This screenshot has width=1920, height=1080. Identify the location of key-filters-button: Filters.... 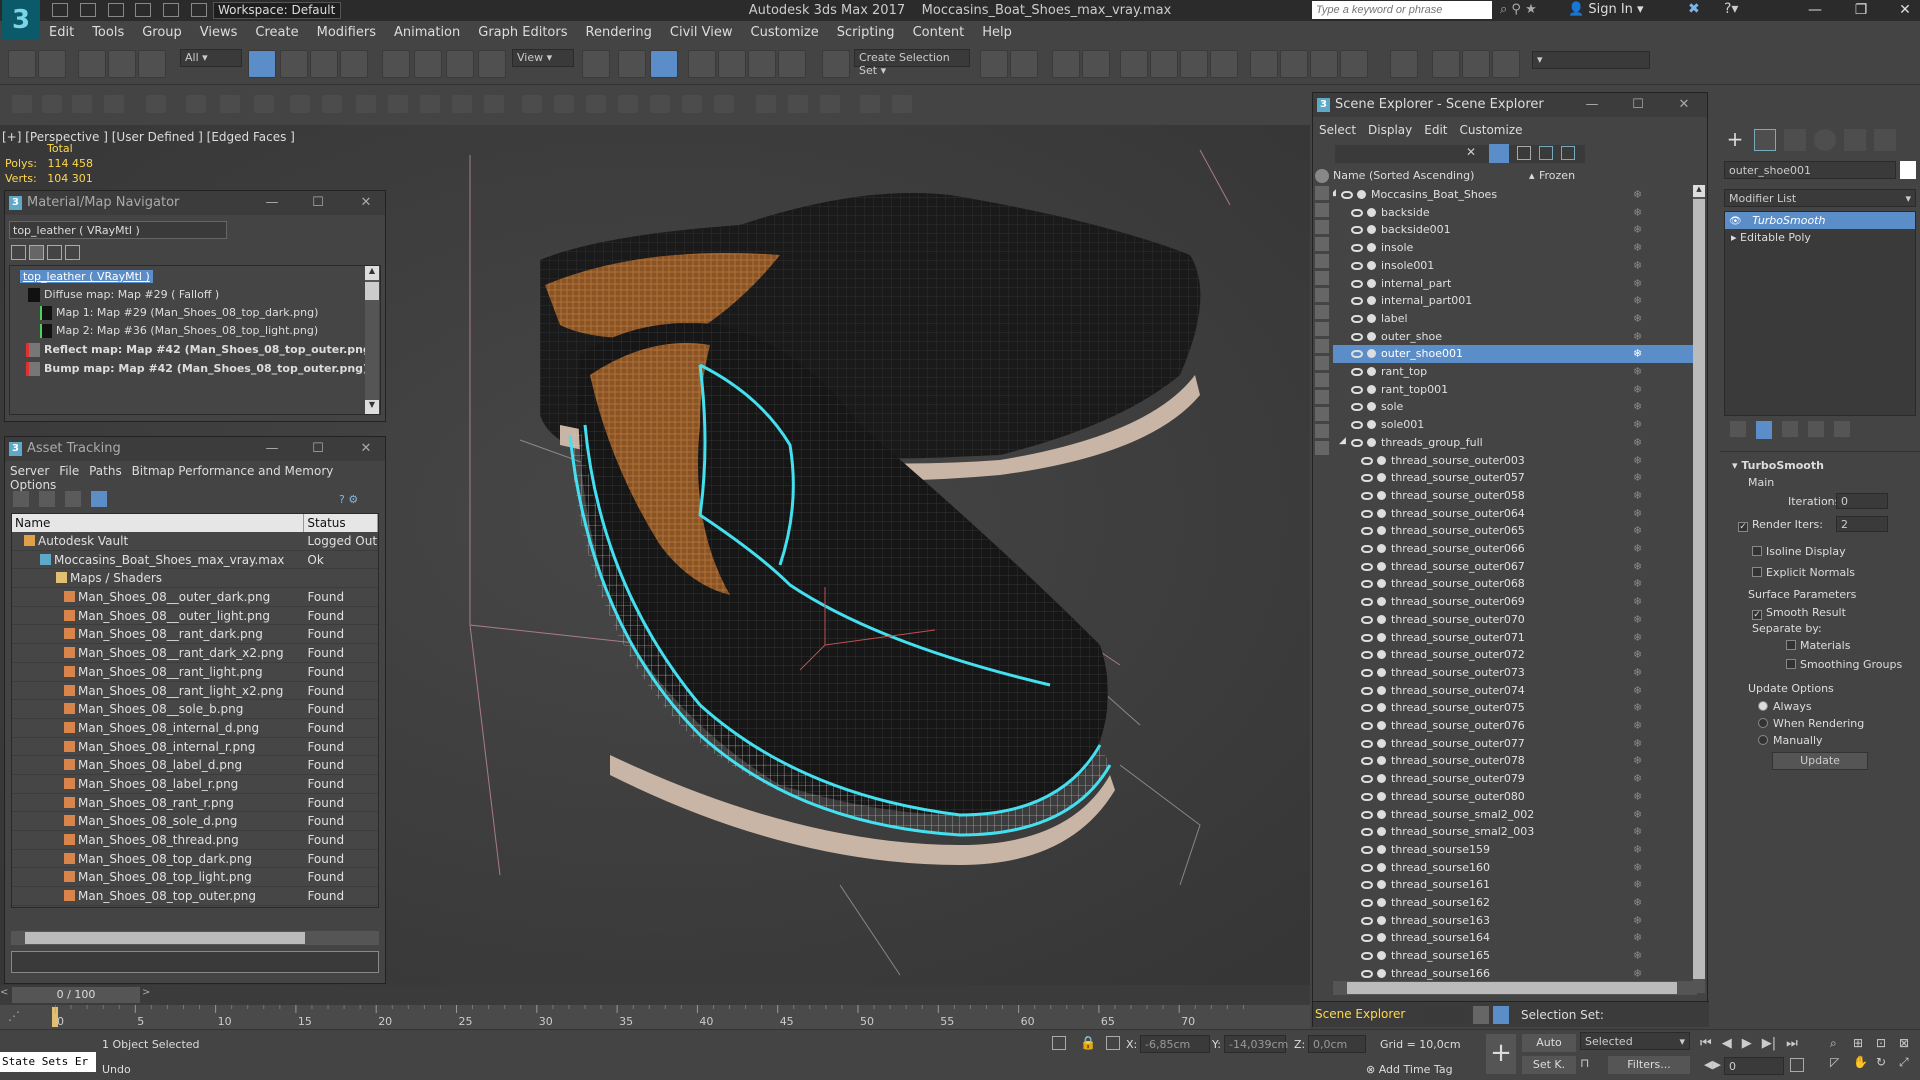
(1649, 1065).